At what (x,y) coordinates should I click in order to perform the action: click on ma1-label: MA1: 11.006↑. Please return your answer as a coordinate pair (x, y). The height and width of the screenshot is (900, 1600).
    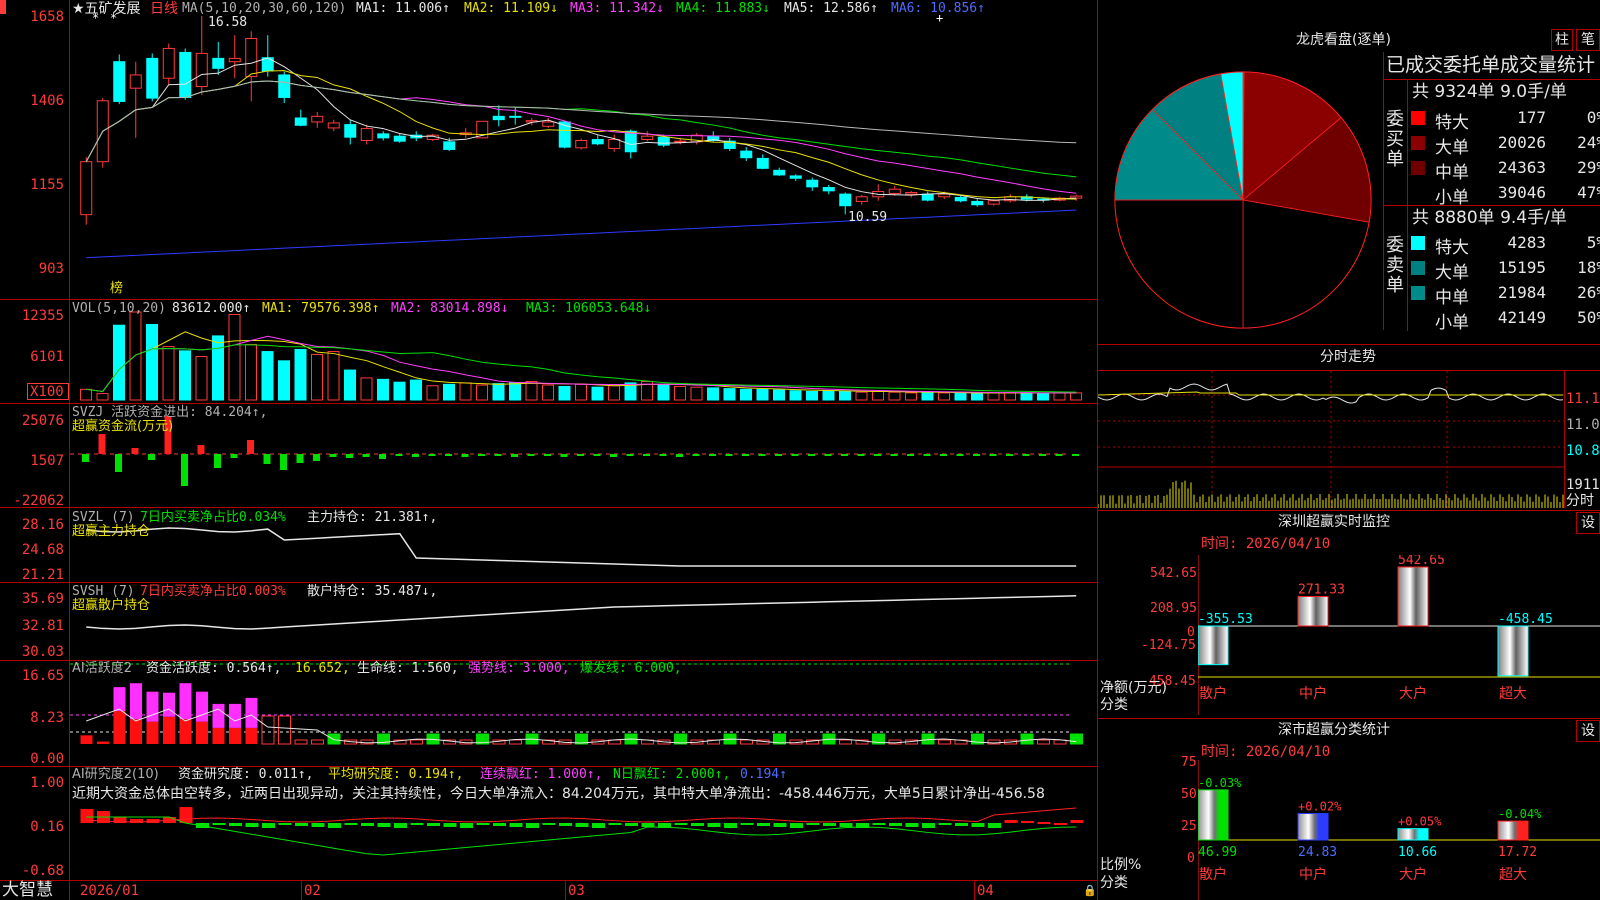
    Looking at the image, I should click on (403, 8).